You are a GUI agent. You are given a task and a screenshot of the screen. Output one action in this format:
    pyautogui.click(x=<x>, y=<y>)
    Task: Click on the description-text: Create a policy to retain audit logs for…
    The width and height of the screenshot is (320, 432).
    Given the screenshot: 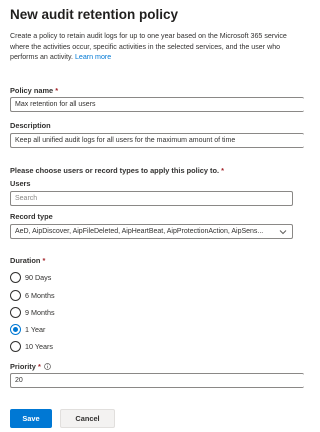 What is the action you would take?
    pyautogui.click(x=148, y=46)
    